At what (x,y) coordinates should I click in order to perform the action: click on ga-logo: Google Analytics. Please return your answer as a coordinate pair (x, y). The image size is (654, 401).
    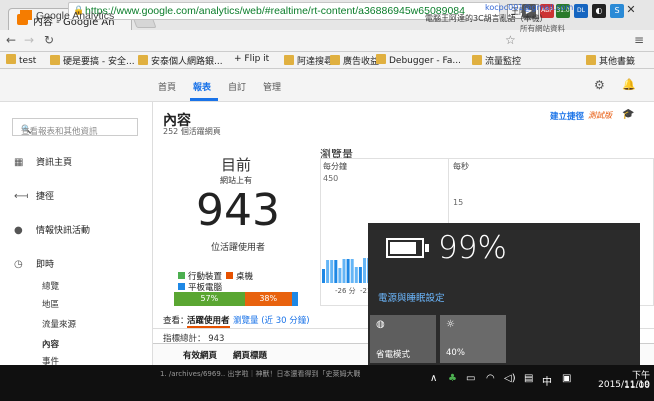
    Looking at the image, I should click on (67, 16).